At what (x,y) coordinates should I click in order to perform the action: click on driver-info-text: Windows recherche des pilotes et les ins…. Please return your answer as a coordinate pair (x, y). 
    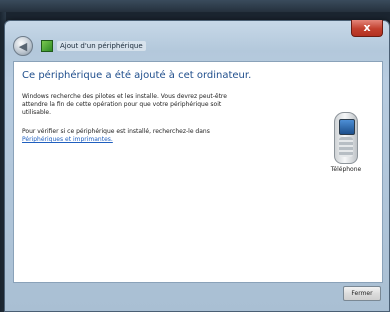
    Looking at the image, I should click on (124, 104).